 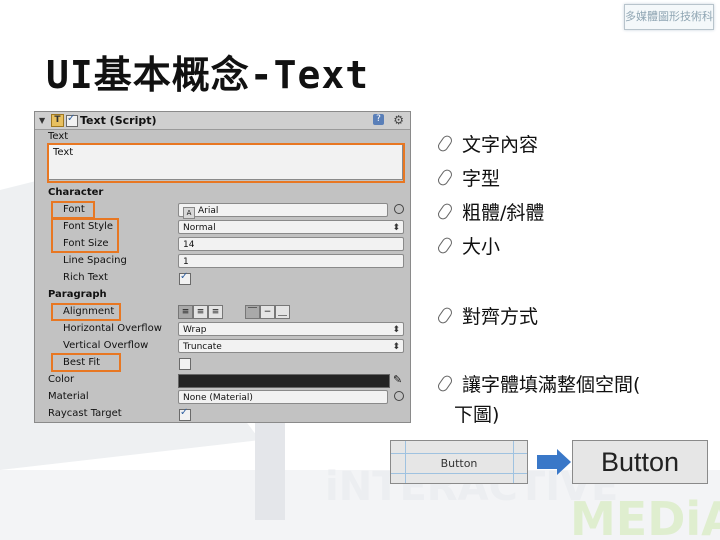 I want to click on line-spacing-row: Line Spacing 1, so click(x=222, y=261).